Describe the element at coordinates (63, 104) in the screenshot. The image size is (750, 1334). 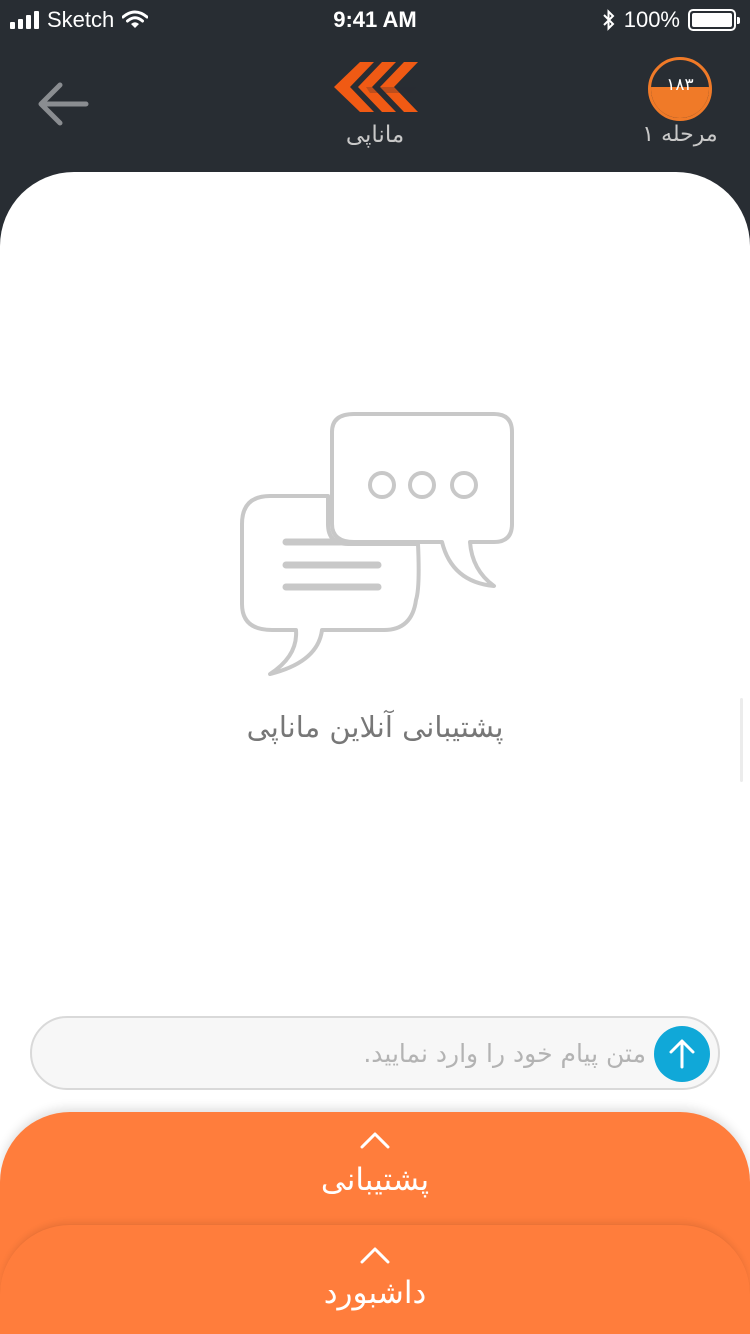
I see `arrow-left-icon` at that location.